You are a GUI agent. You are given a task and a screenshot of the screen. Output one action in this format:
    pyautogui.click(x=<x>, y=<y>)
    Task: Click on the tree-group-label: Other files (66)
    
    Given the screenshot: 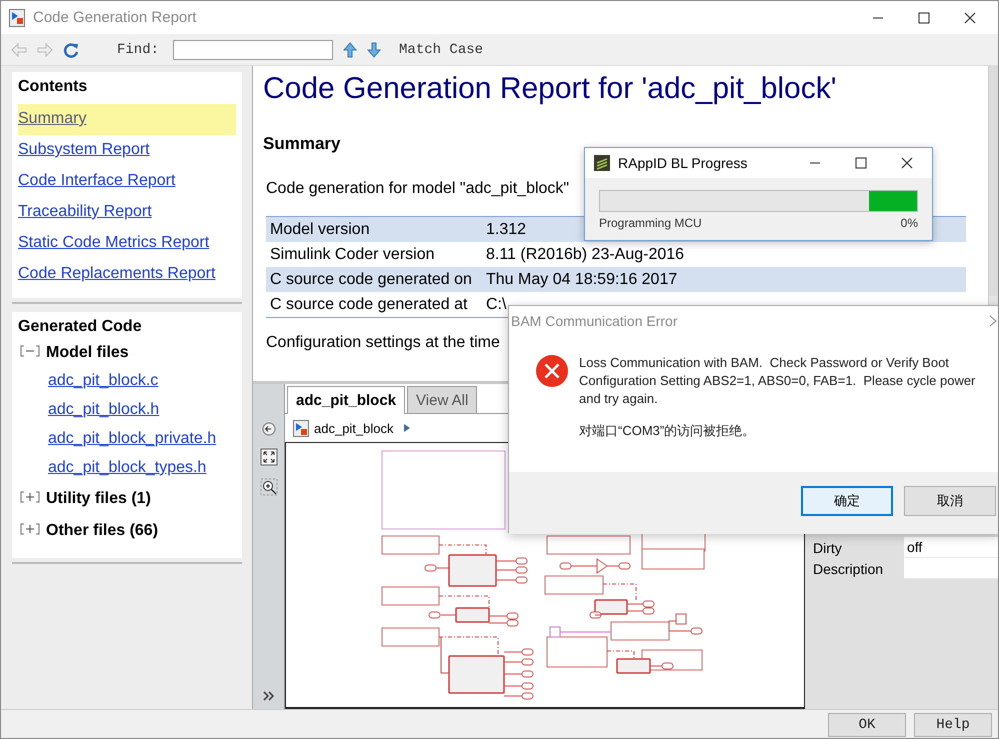 What is the action you would take?
    pyautogui.click(x=102, y=531)
    